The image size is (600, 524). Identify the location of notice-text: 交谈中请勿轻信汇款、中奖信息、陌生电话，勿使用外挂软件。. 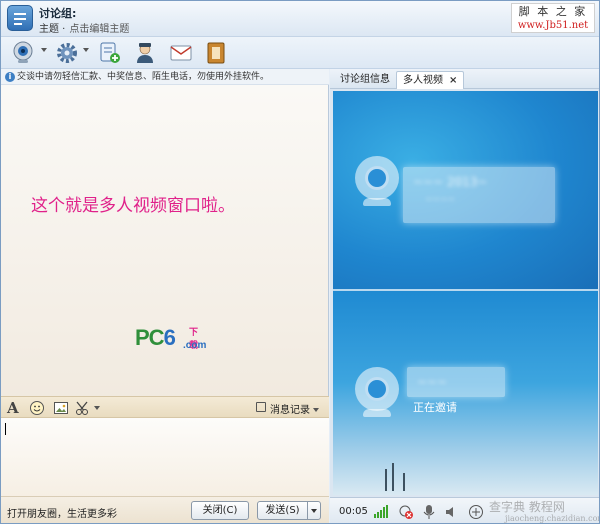
(143, 77).